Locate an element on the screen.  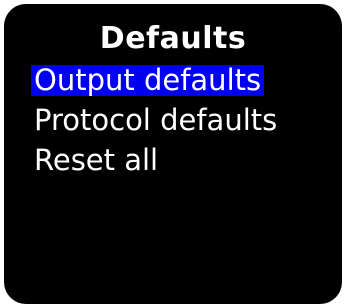
menu-item-reset-all: Reset all is located at coordinates (155, 160).